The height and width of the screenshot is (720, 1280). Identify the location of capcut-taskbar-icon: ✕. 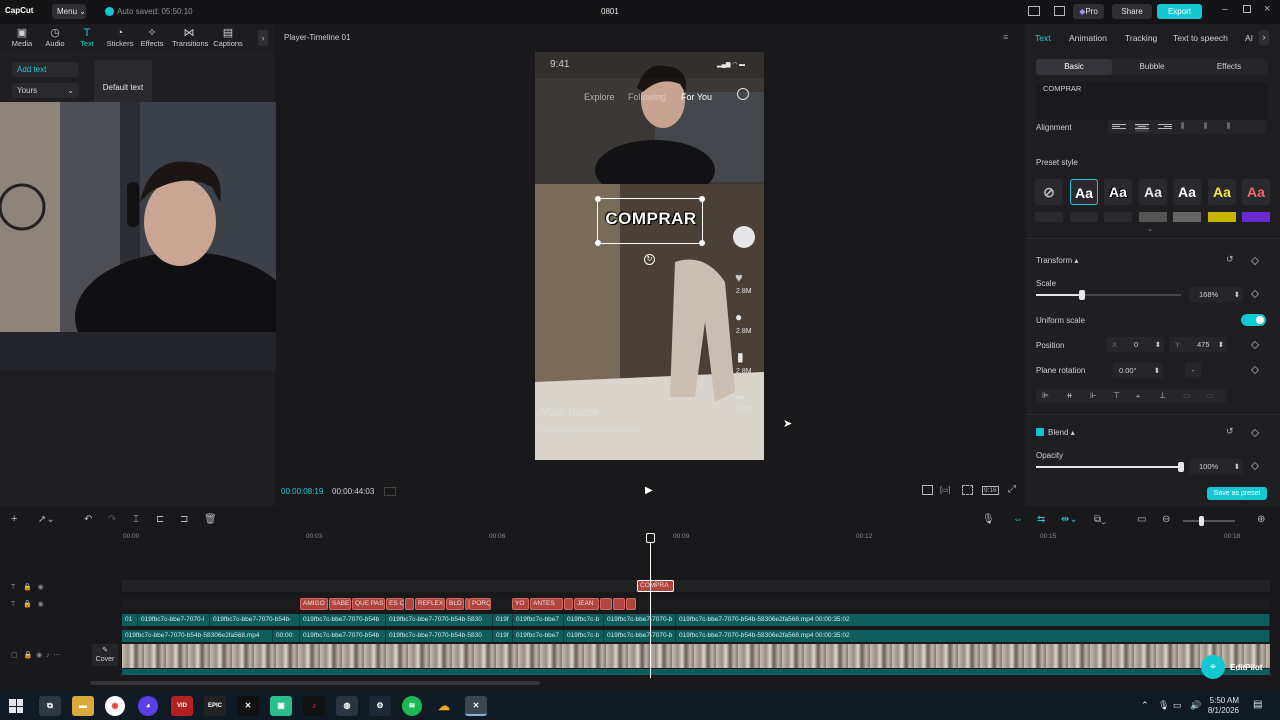
(476, 706).